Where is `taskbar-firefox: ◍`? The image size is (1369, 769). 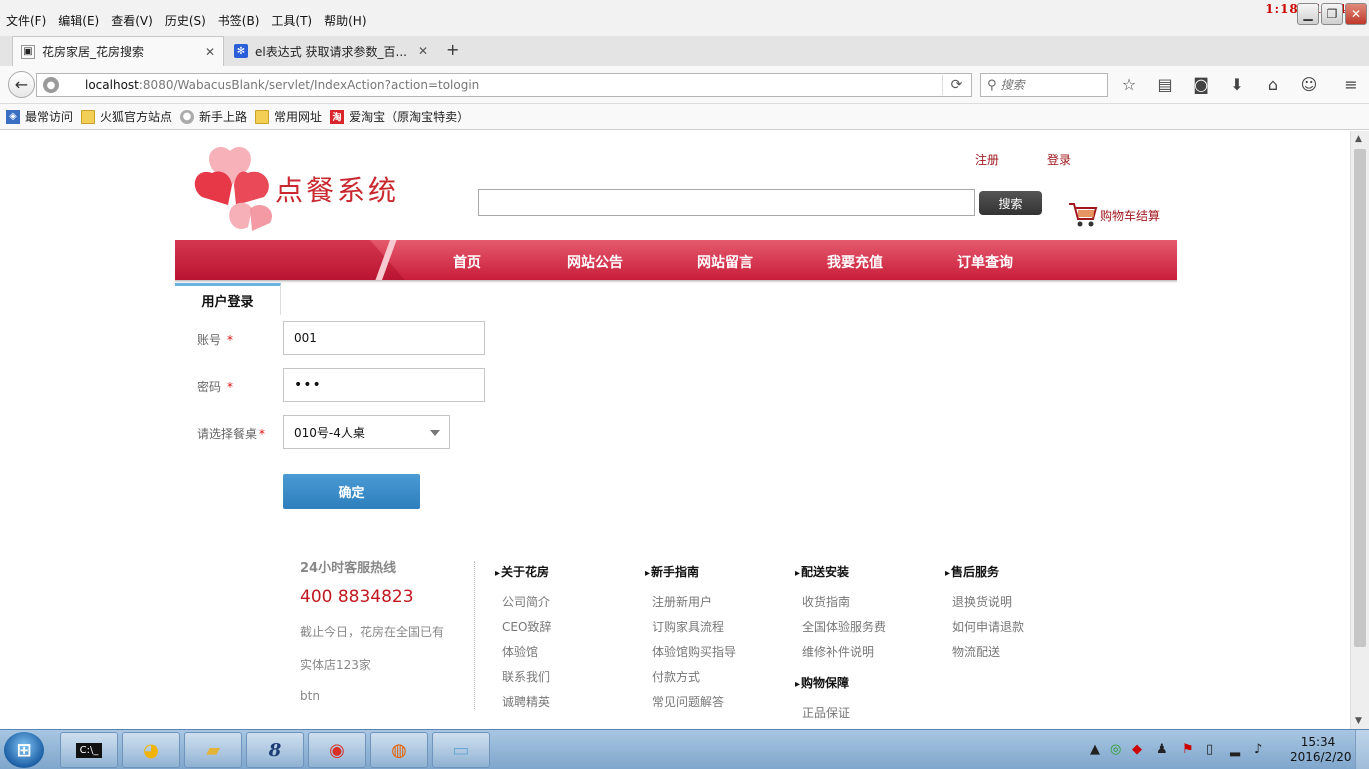
taskbar-firefox: ◍ is located at coordinates (399, 750).